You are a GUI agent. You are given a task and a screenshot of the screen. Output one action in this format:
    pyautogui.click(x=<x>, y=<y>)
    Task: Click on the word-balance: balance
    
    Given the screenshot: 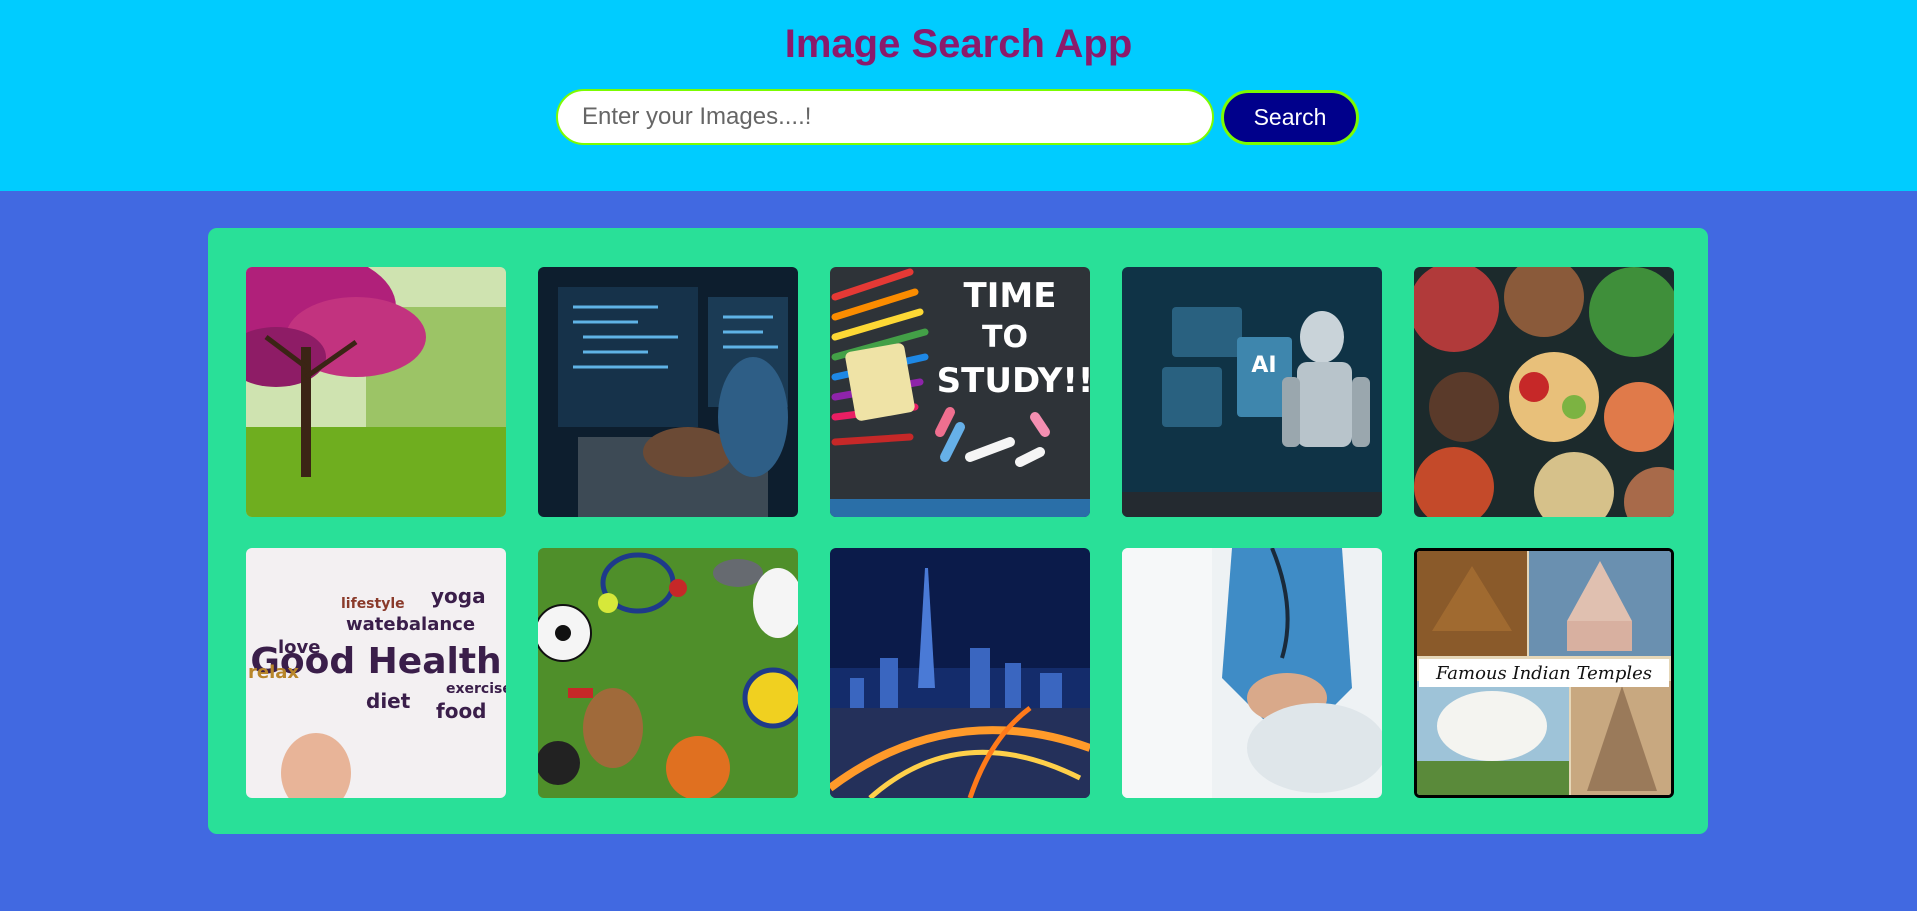 What is the action you would take?
    pyautogui.click(x=435, y=624)
    